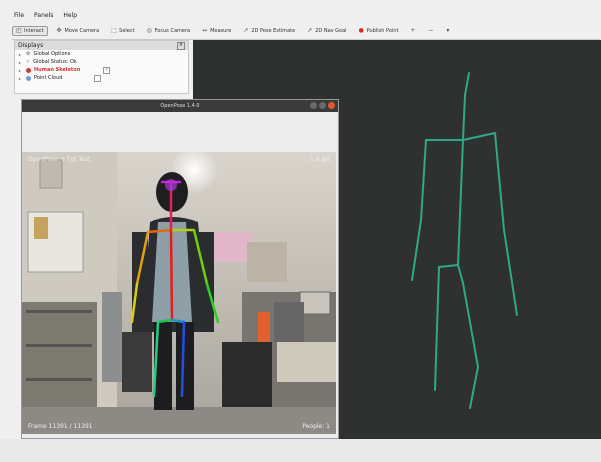 The image size is (601, 462). Describe the element at coordinates (137, 362) in the screenshot. I see `office-chair` at that location.